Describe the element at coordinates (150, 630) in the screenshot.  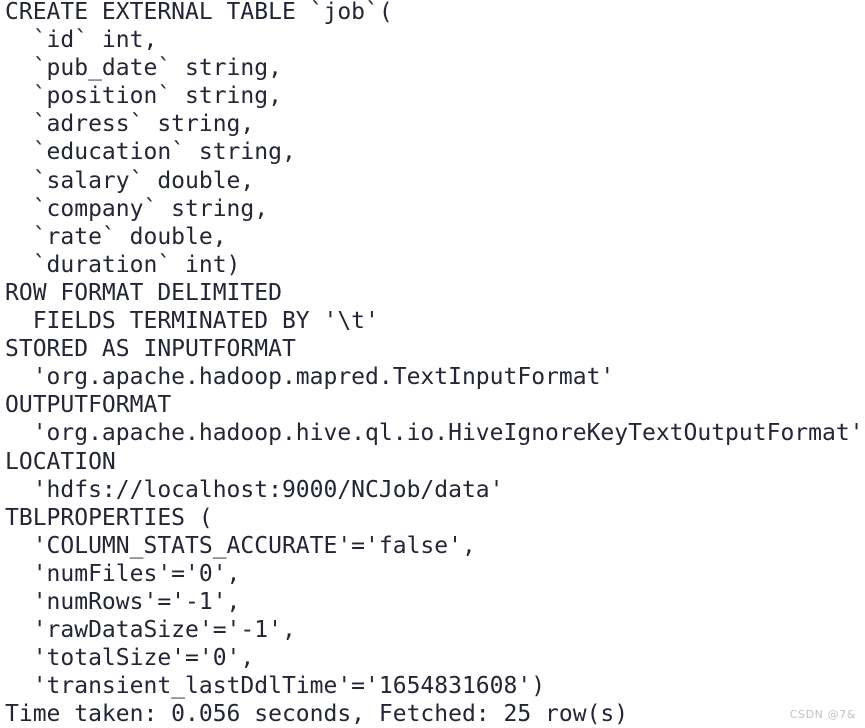
I see `code-line: 'rawDataSize'='-1',` at that location.